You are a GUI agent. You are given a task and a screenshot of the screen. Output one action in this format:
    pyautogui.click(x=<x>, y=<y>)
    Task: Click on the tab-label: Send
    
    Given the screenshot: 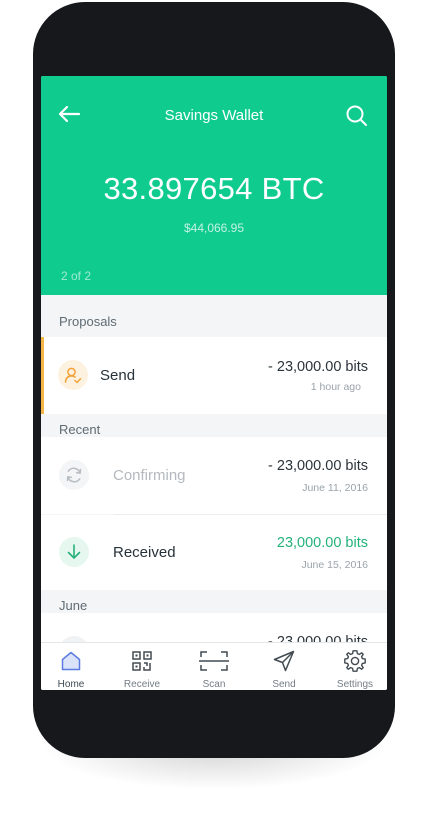 What is the action you would take?
    pyautogui.click(x=284, y=684)
    